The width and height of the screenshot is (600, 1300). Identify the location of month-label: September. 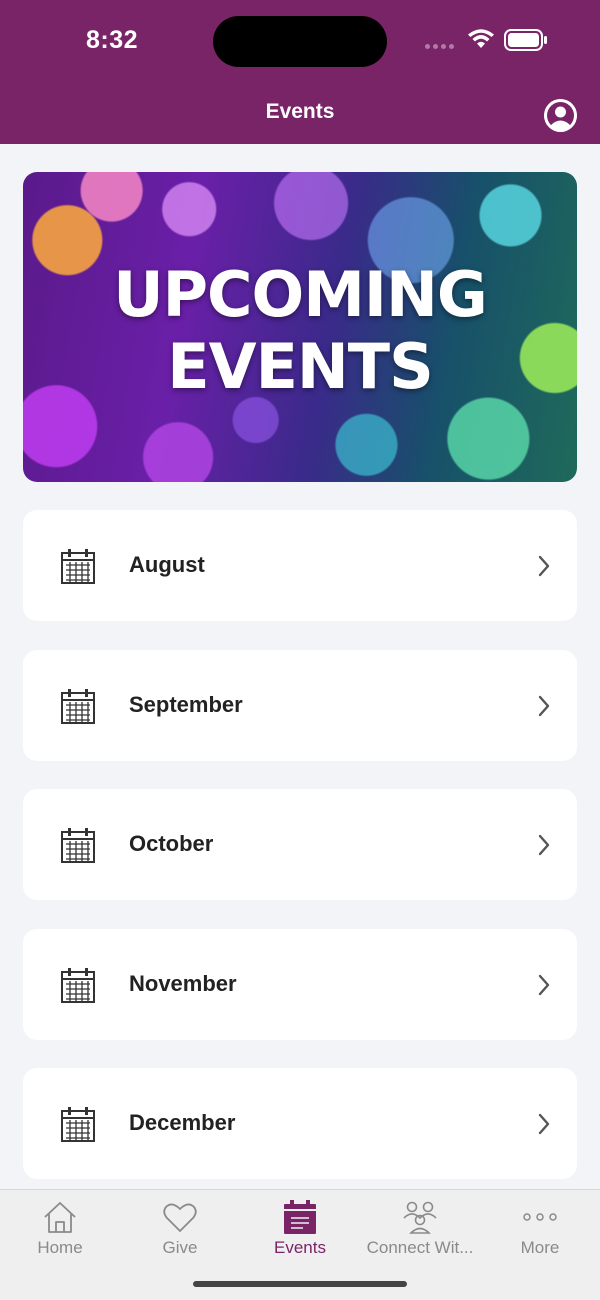
(186, 704).